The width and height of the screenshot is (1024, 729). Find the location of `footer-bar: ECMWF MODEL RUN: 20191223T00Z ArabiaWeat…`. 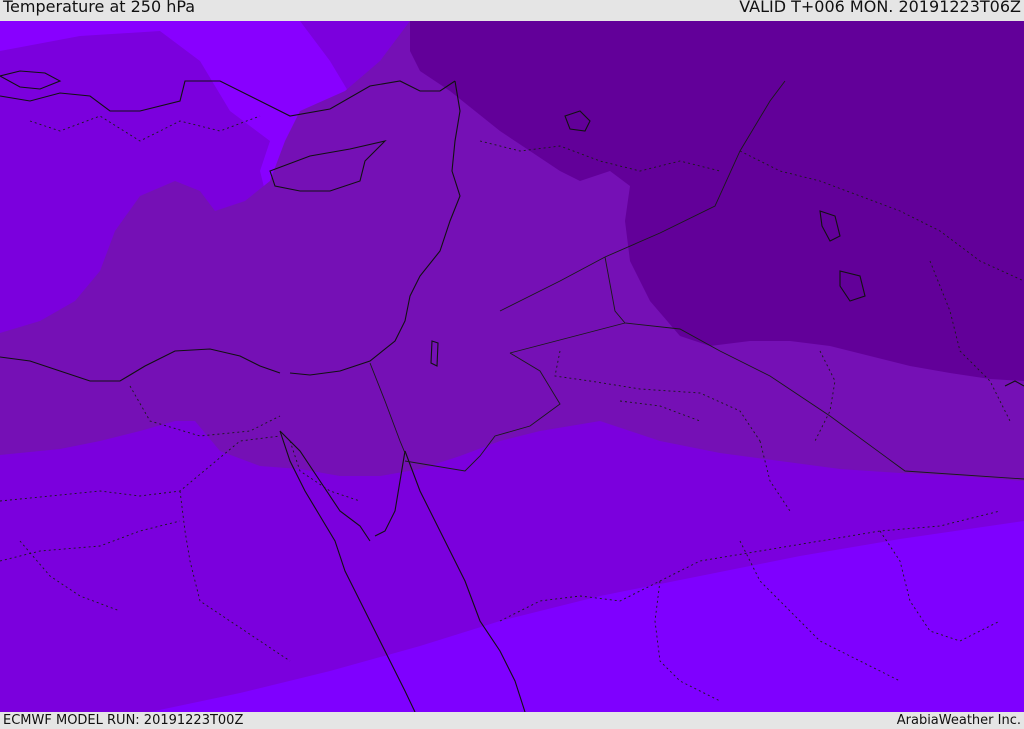

footer-bar: ECMWF MODEL RUN: 20191223T00Z ArabiaWeat… is located at coordinates (512, 720).